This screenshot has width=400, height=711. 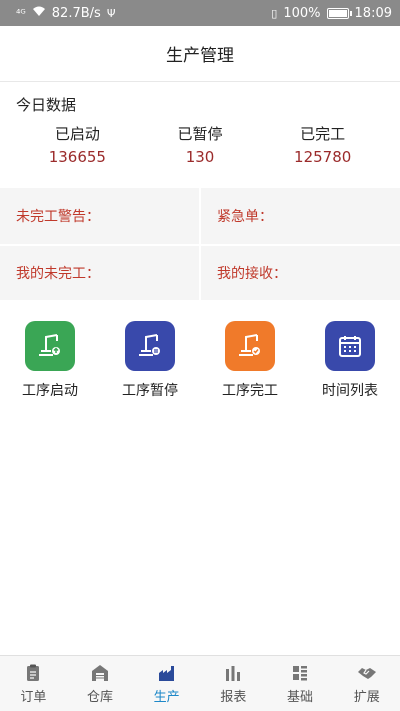 What do you see at coordinates (99, 216) in the screenshot?
I see `unfinished-alert-cell: 未完工警告：` at bounding box center [99, 216].